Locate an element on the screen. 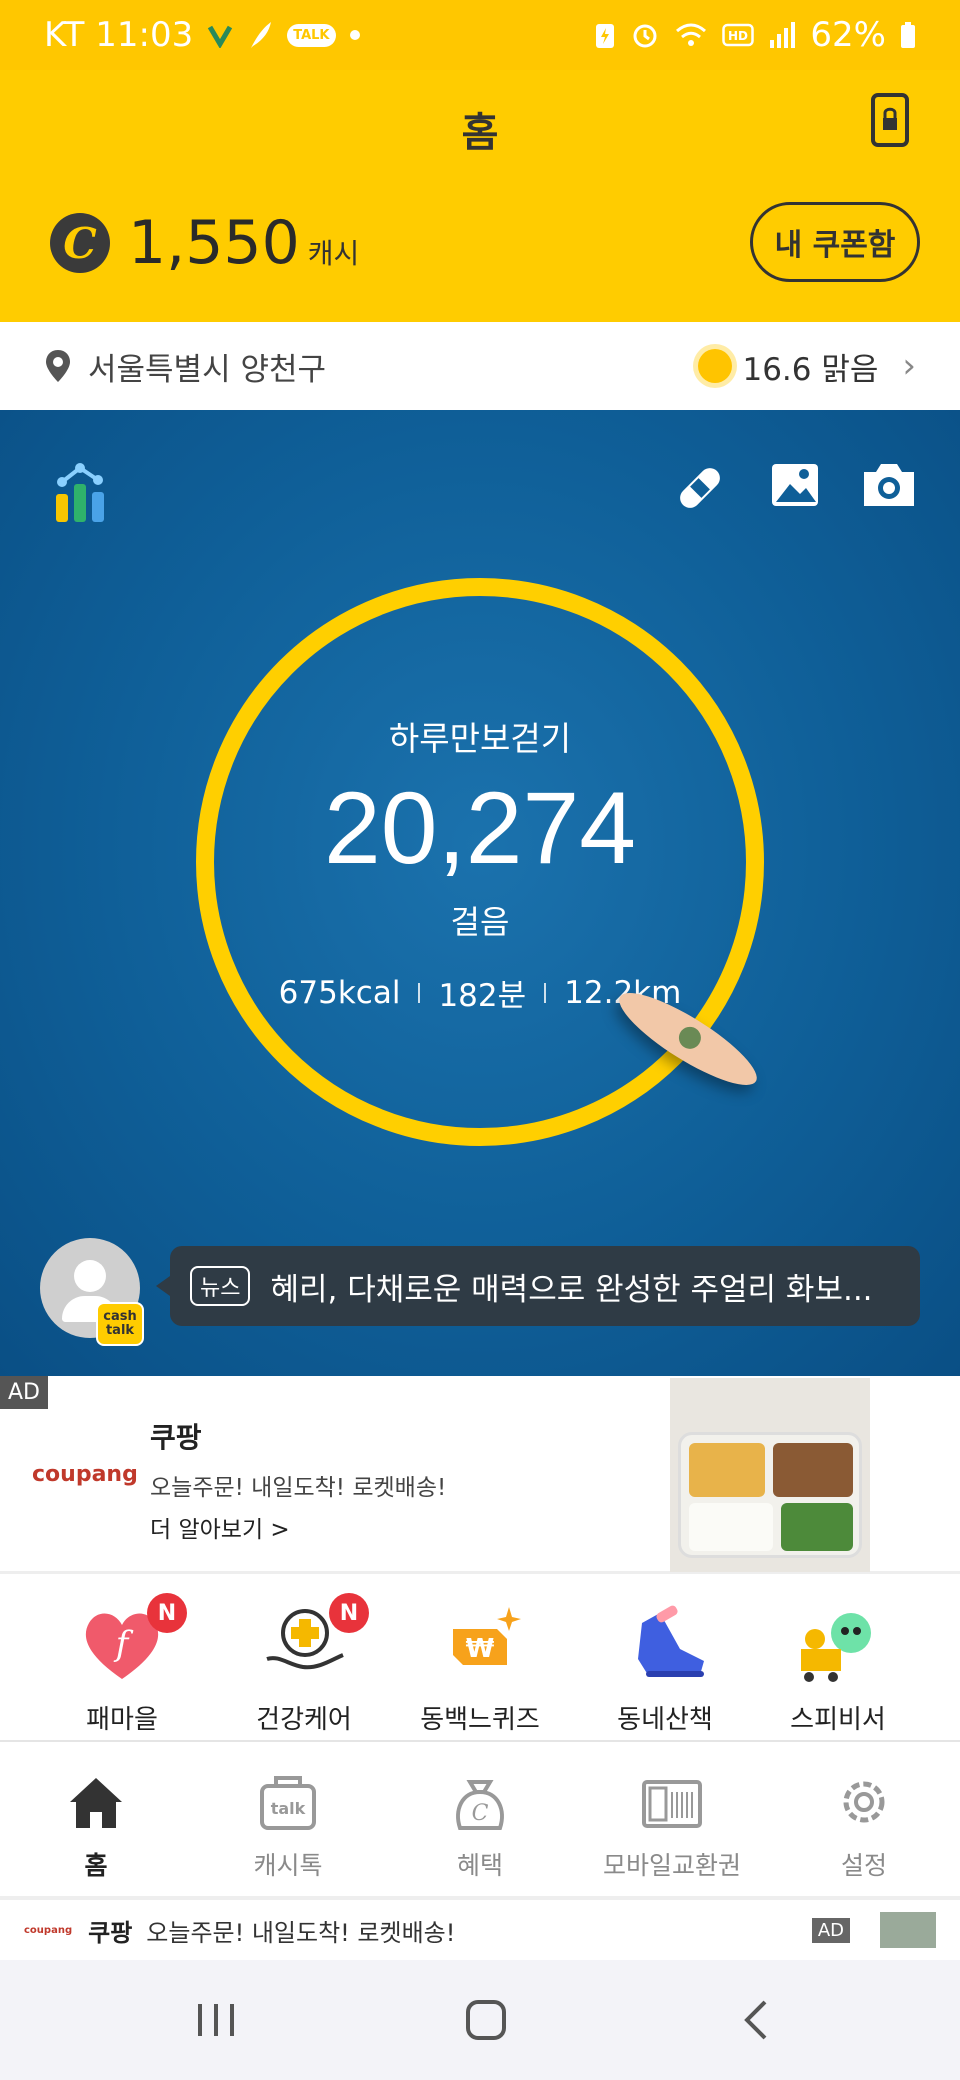 This screenshot has width=960, height=2080. nav-mobile-voucher: 모바일교환권 is located at coordinates (672, 1826).